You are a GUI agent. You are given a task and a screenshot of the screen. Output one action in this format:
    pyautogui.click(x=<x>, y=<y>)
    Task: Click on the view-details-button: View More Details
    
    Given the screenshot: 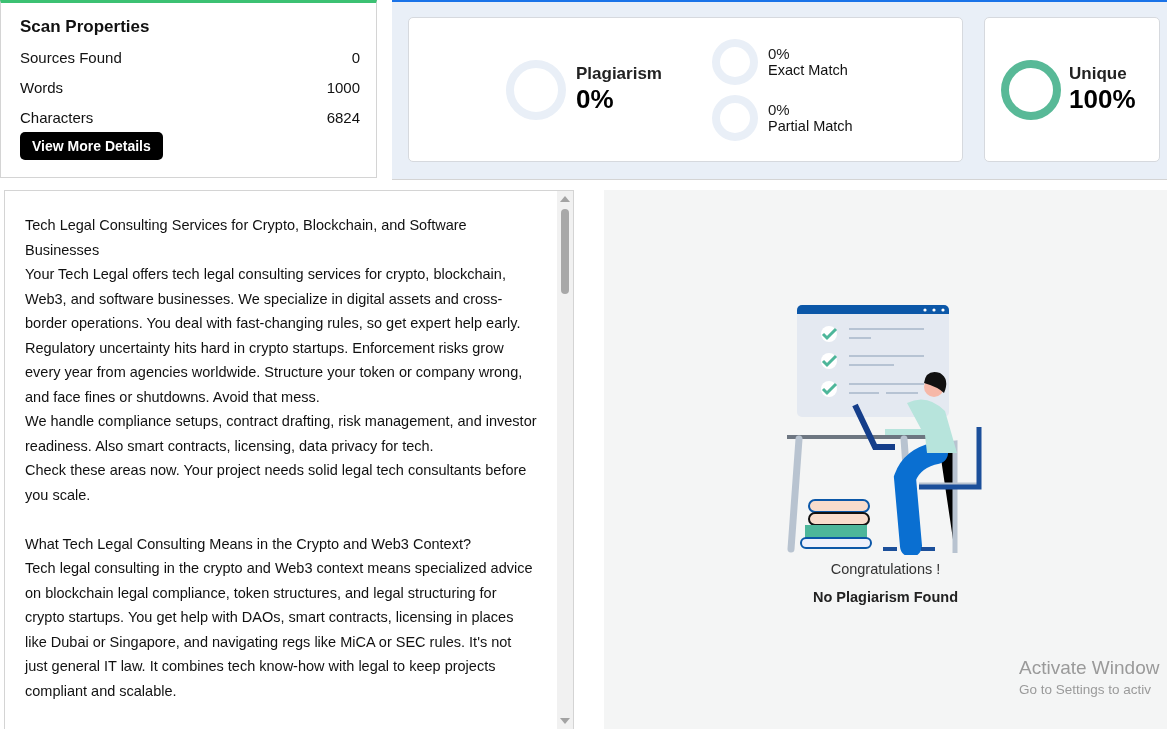 What is the action you would take?
    pyautogui.click(x=91, y=146)
    